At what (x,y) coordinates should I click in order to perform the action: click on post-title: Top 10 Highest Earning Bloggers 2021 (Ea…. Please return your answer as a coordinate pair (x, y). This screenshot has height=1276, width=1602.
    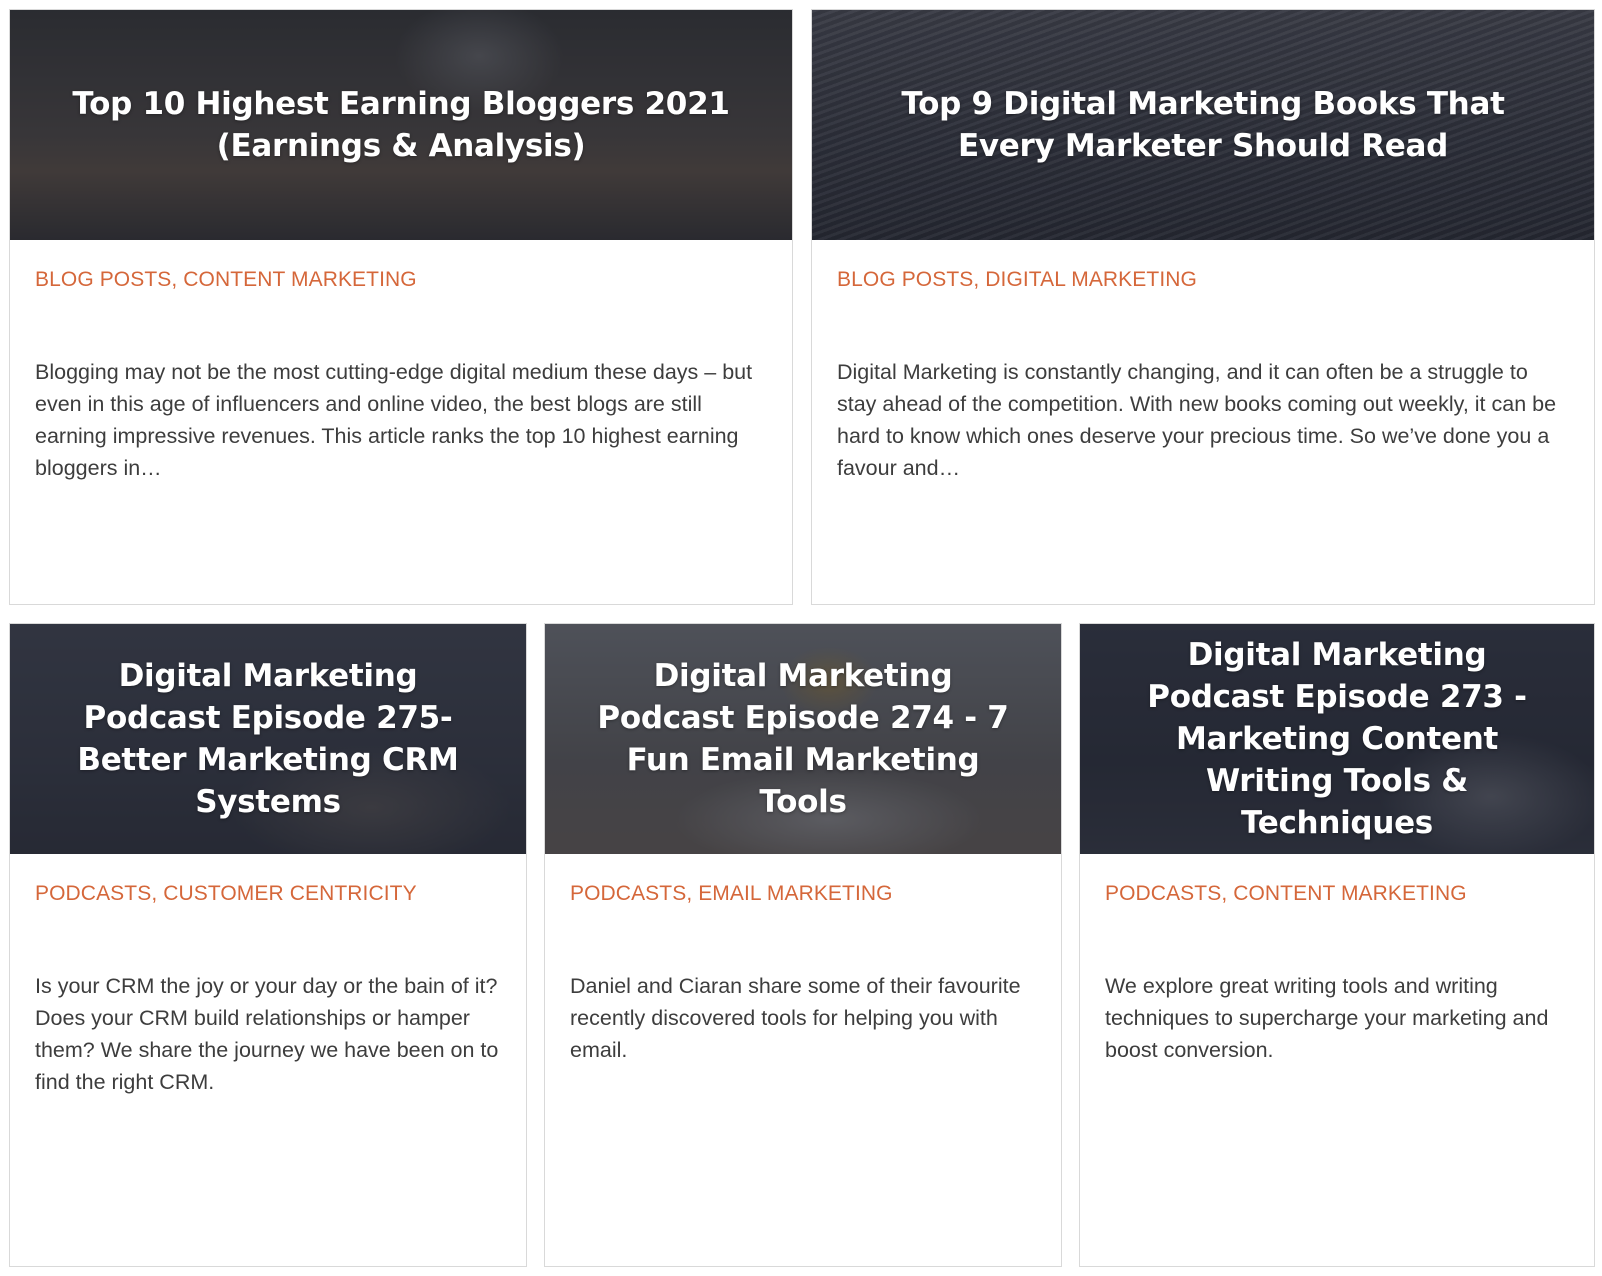
    Looking at the image, I should click on (401, 125).